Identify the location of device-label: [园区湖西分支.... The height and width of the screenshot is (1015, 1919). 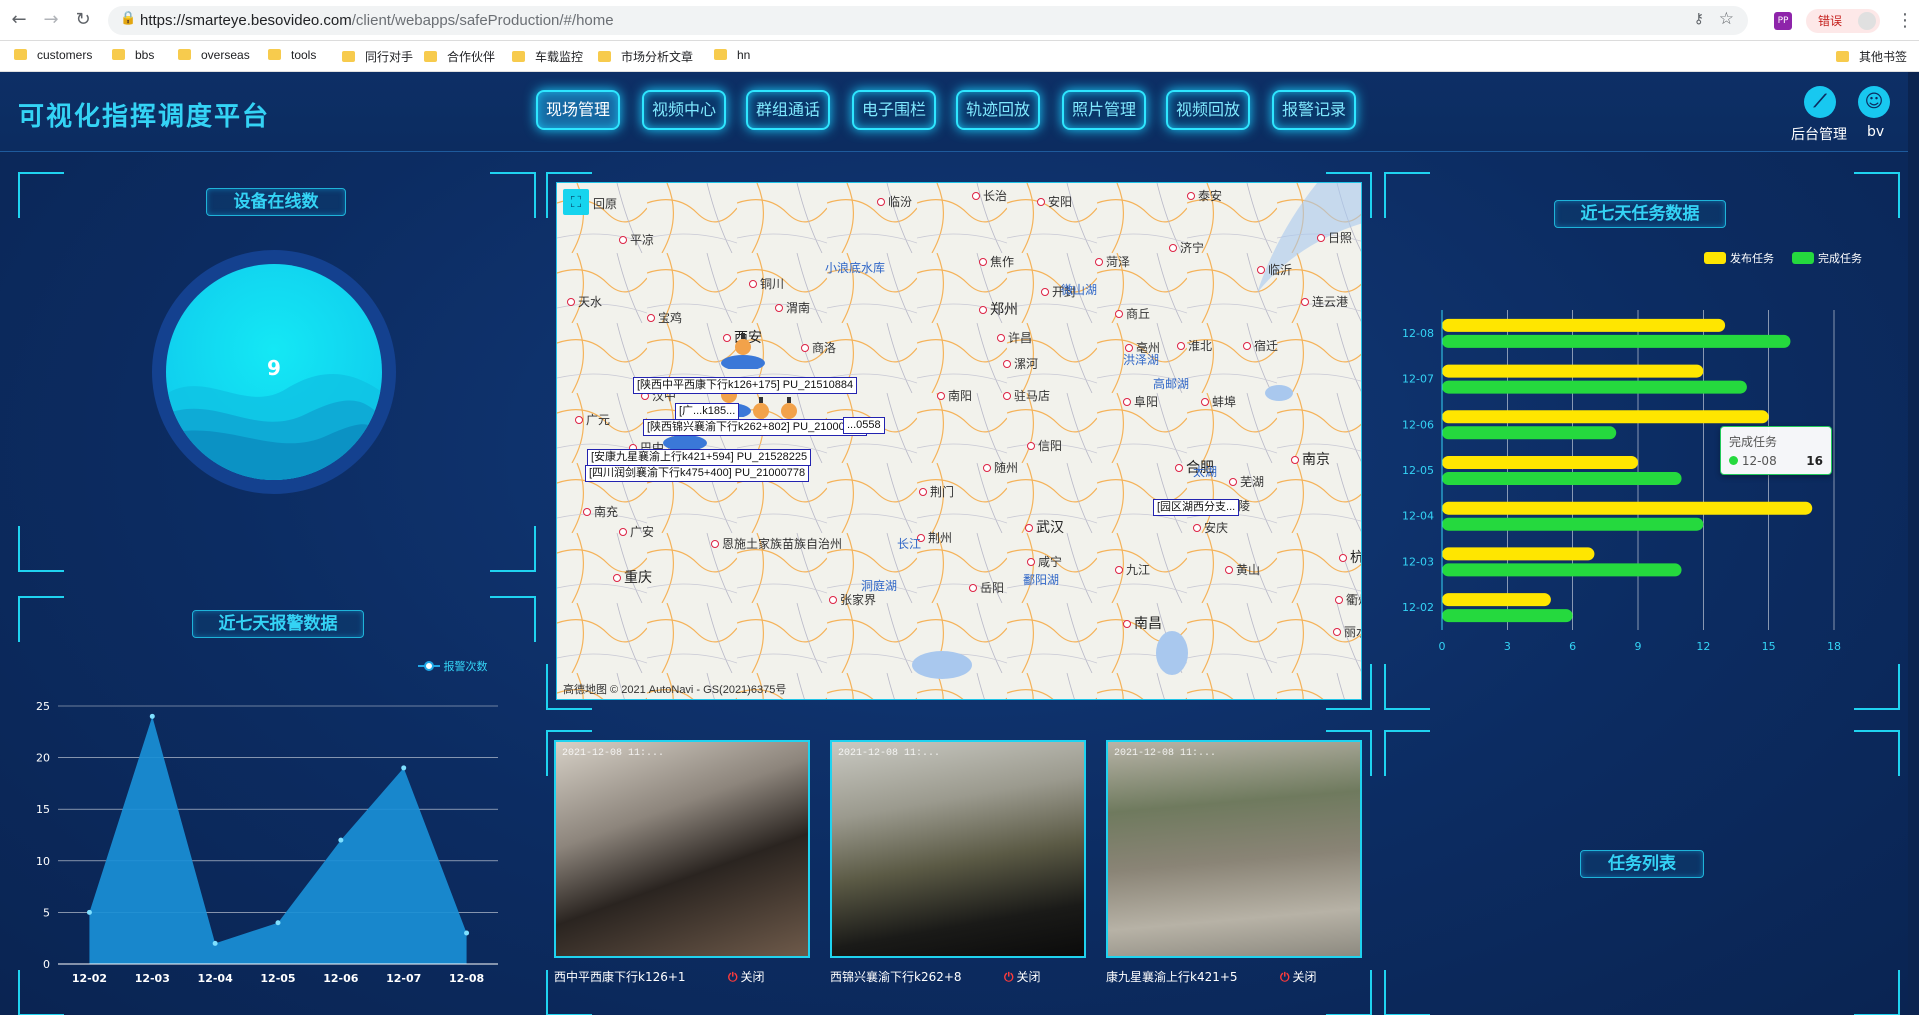
(1196, 507).